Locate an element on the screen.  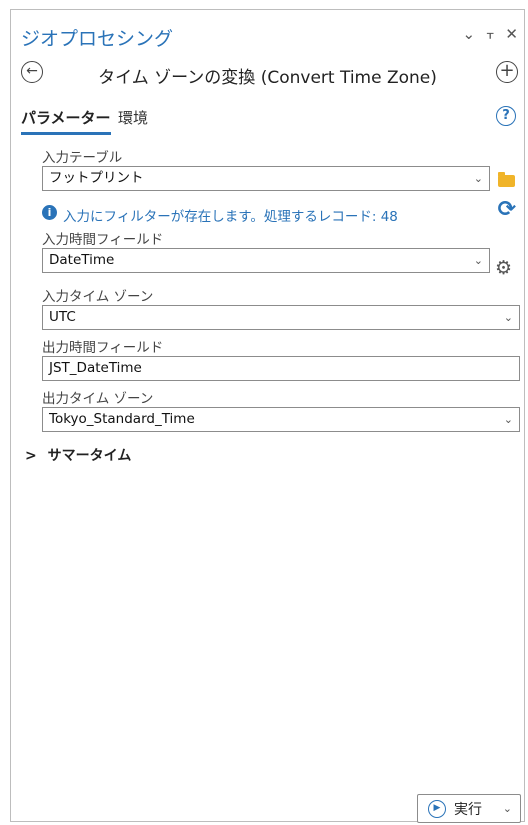
run-button: ▶ 実行 ⌄ is located at coordinates (469, 808).